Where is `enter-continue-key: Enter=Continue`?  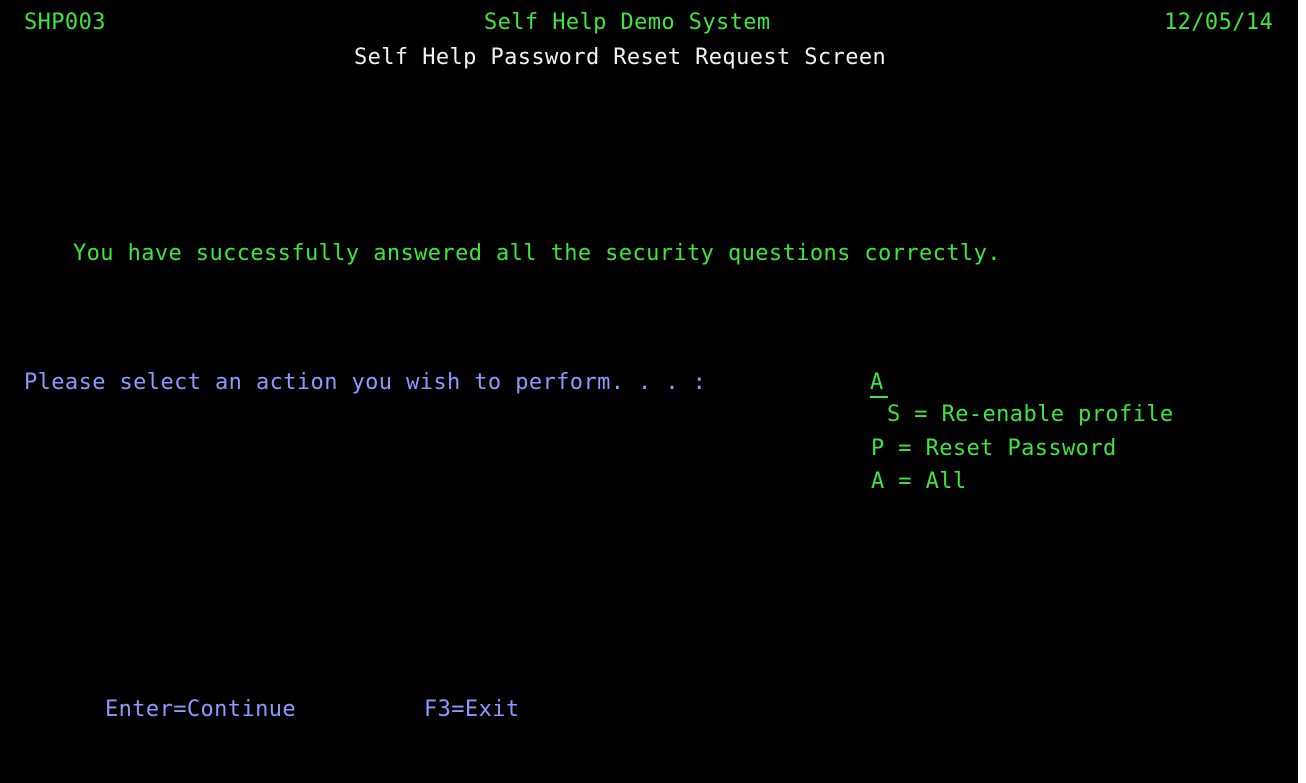
enter-continue-key: Enter=Continue is located at coordinates (200, 710).